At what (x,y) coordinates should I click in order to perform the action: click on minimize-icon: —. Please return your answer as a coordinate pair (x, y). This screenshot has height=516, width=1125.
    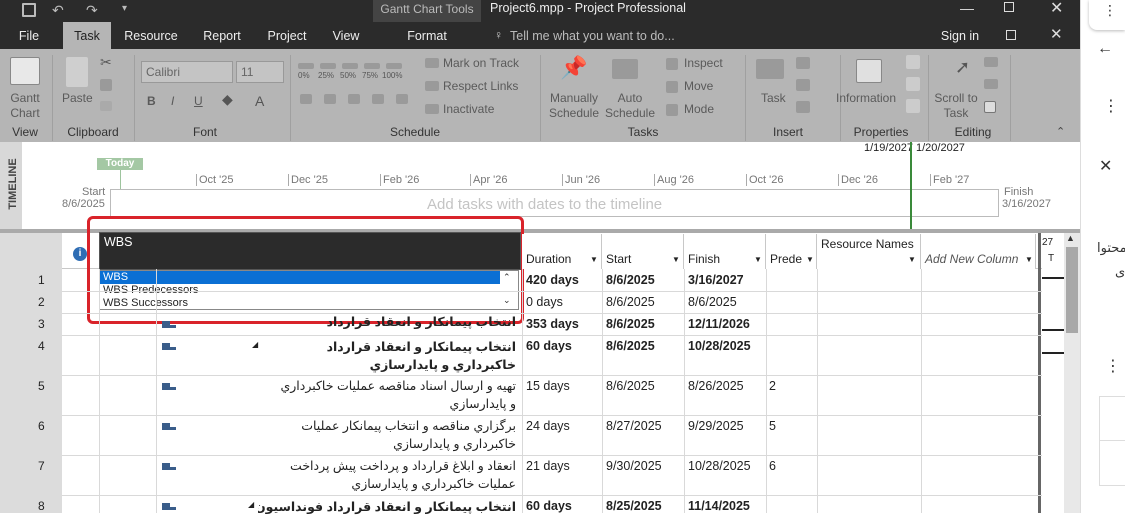
    Looking at the image, I should click on (967, 8).